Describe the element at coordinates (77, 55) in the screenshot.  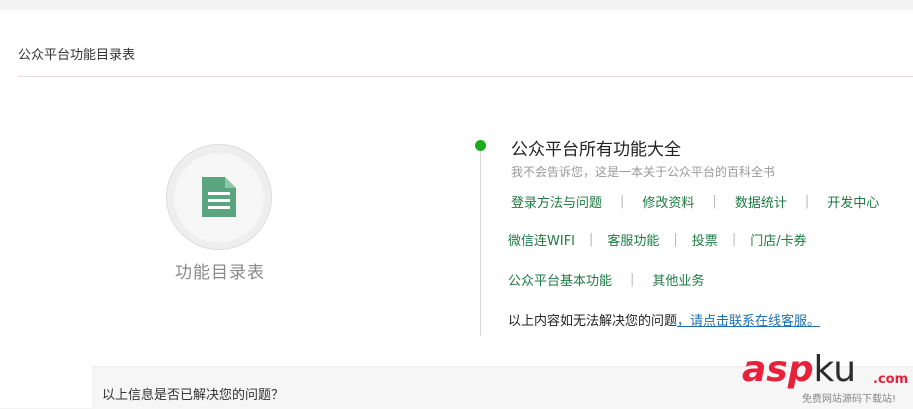
I see `page-title: 公众平台功能目录表` at that location.